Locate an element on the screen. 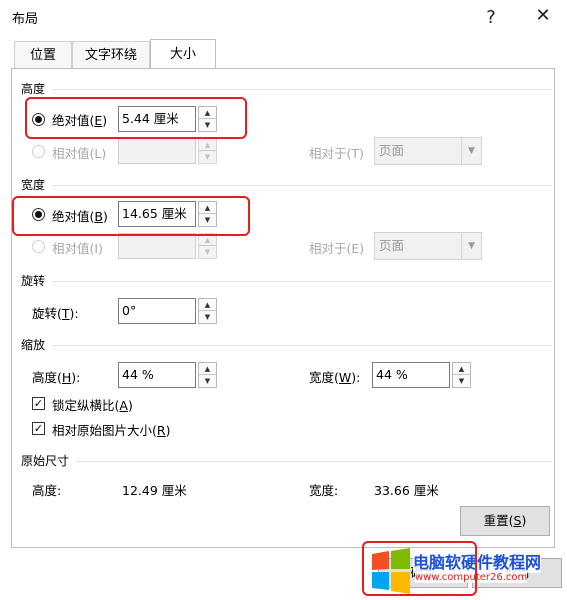  scale-height-label: 高度(H): is located at coordinates (56, 377).